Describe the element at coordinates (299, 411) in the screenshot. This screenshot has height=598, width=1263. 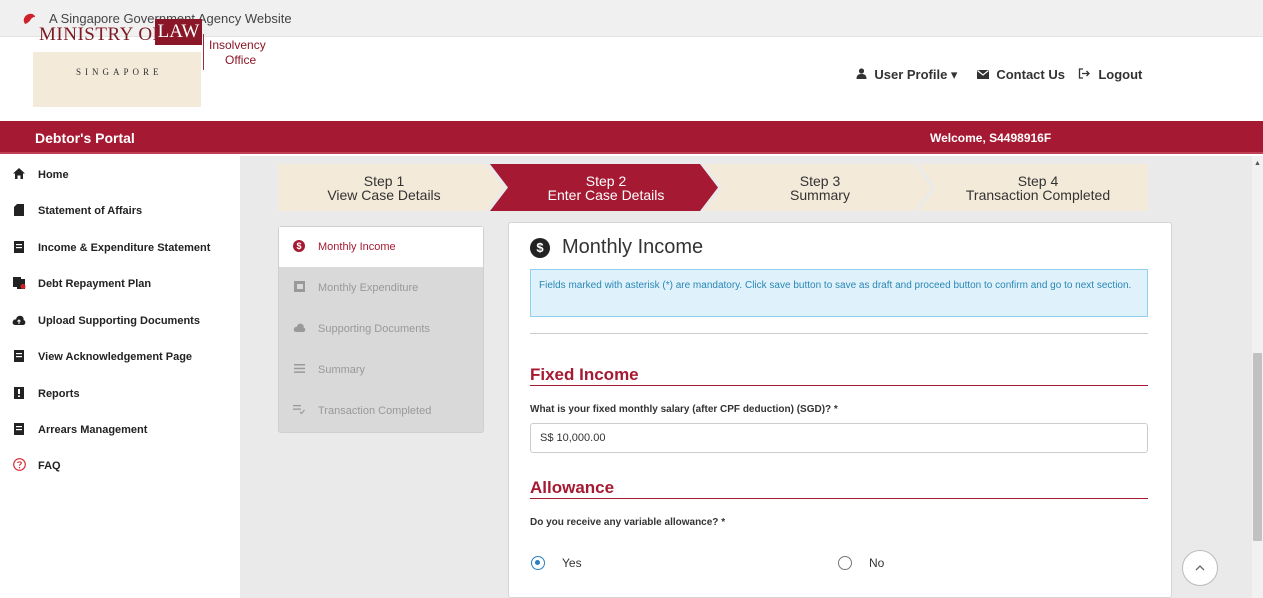
I see `checklist-icon` at that location.